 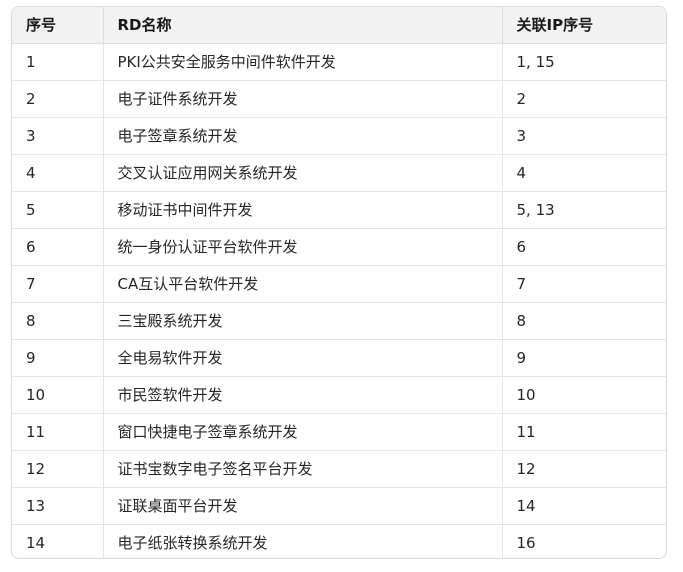 I want to click on cell-rd-name: 三宝殿系统开发, so click(x=303, y=321).